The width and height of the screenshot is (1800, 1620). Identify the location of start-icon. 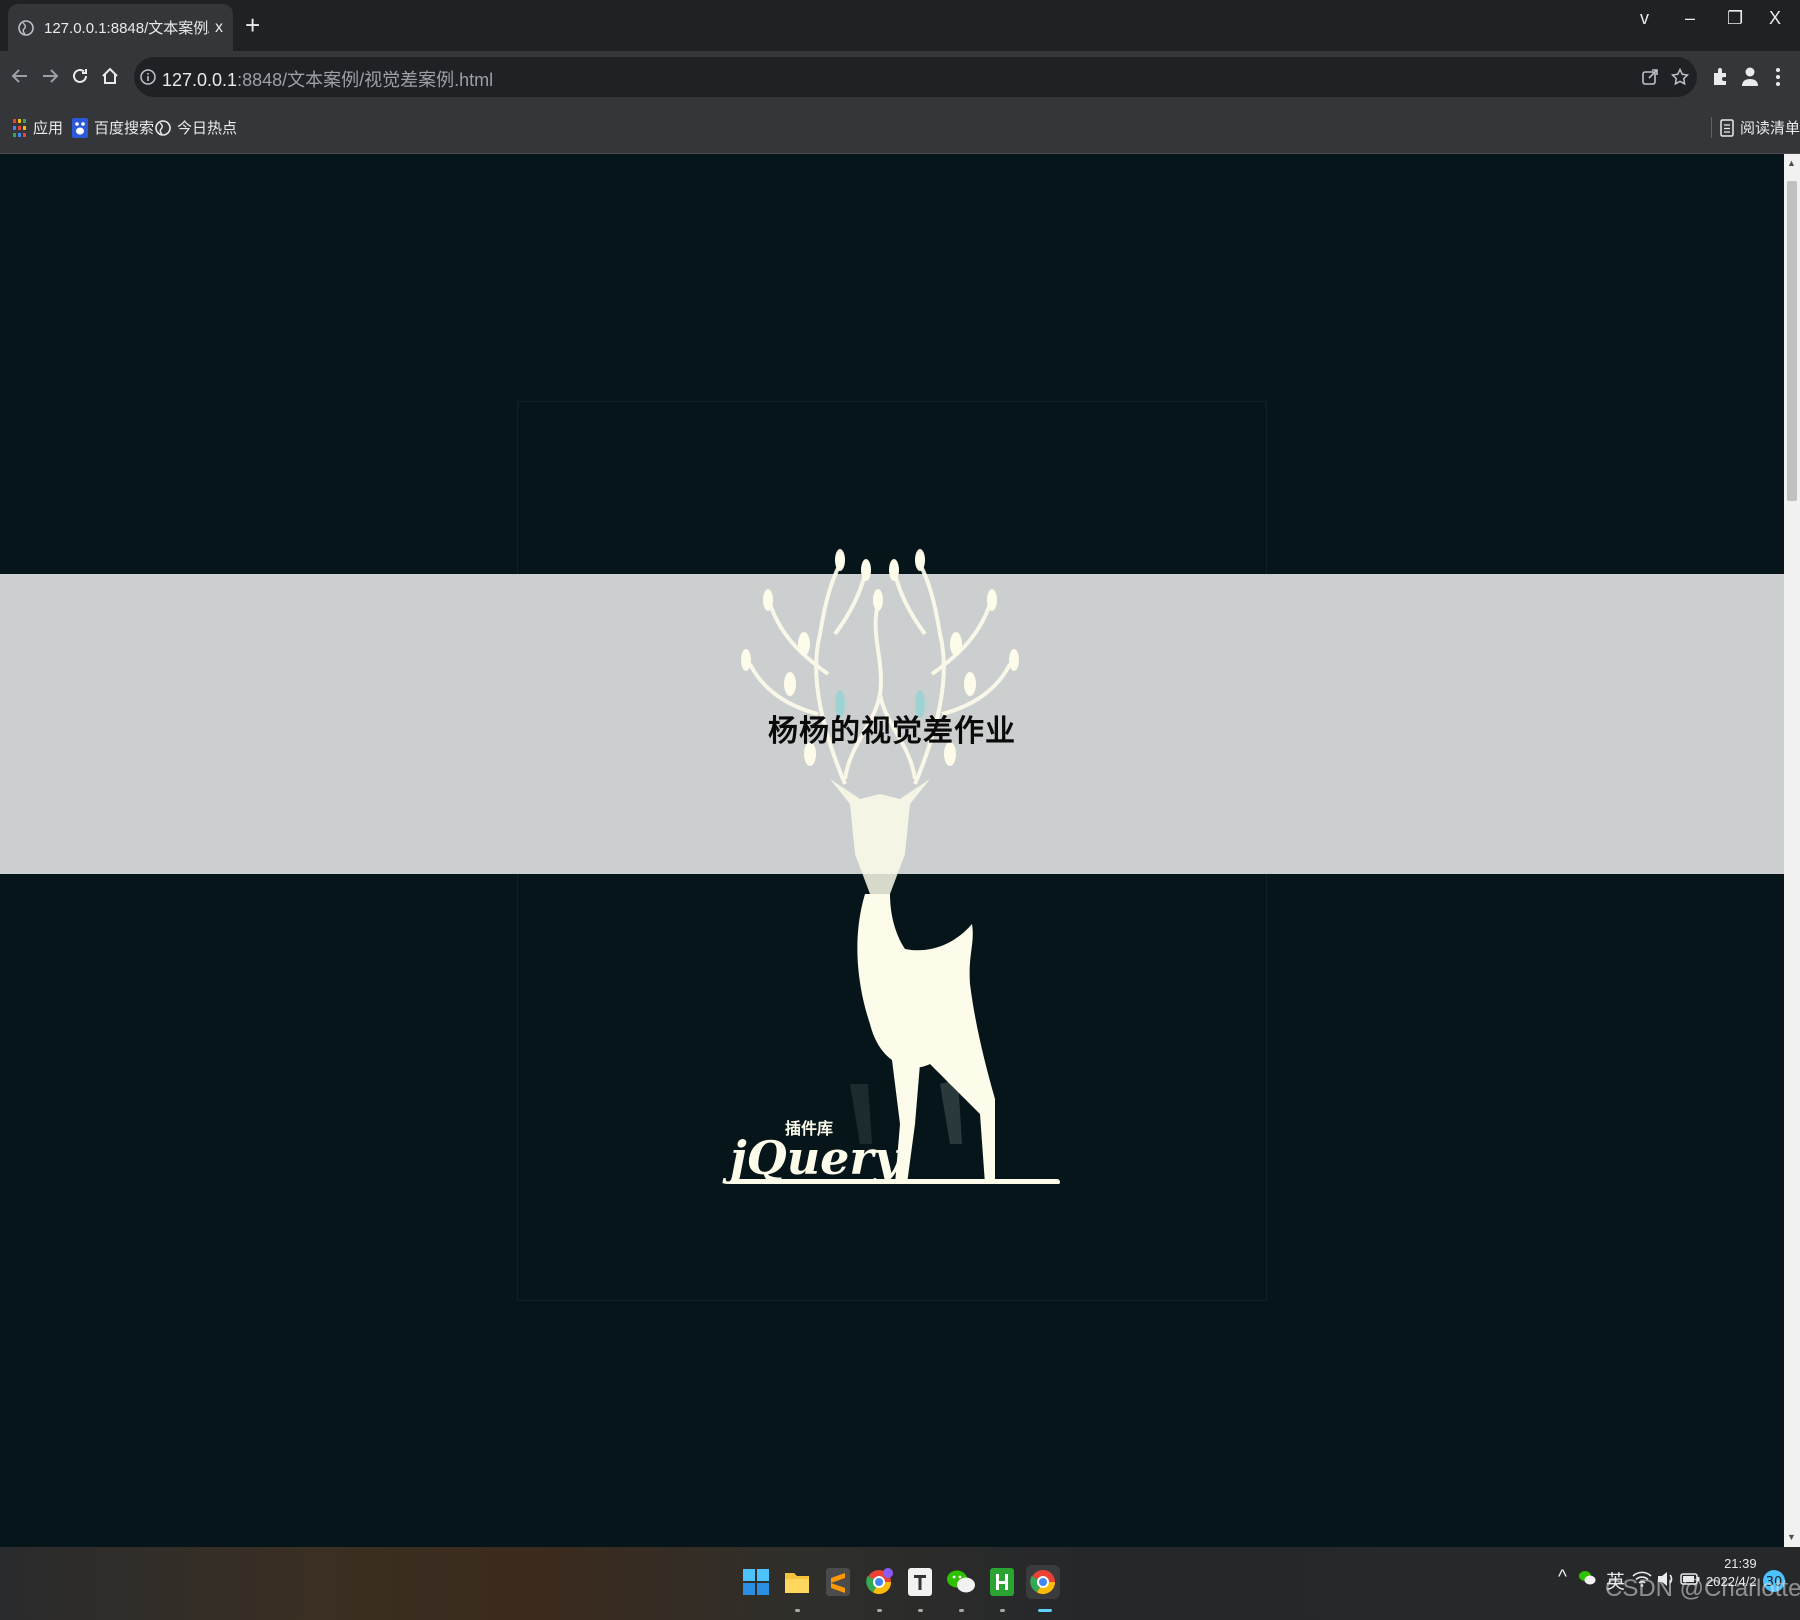
(756, 1582).